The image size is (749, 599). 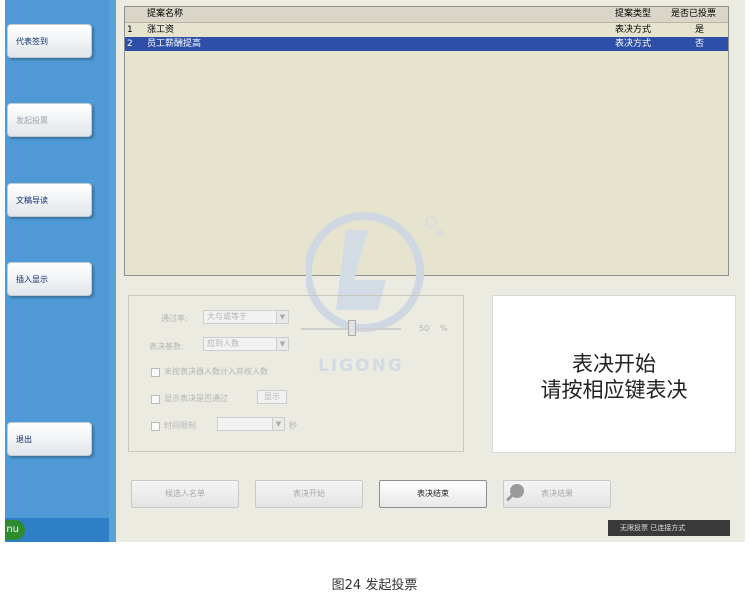 What do you see at coordinates (424, 328) in the screenshot?
I see `threshold-value: 50` at bounding box center [424, 328].